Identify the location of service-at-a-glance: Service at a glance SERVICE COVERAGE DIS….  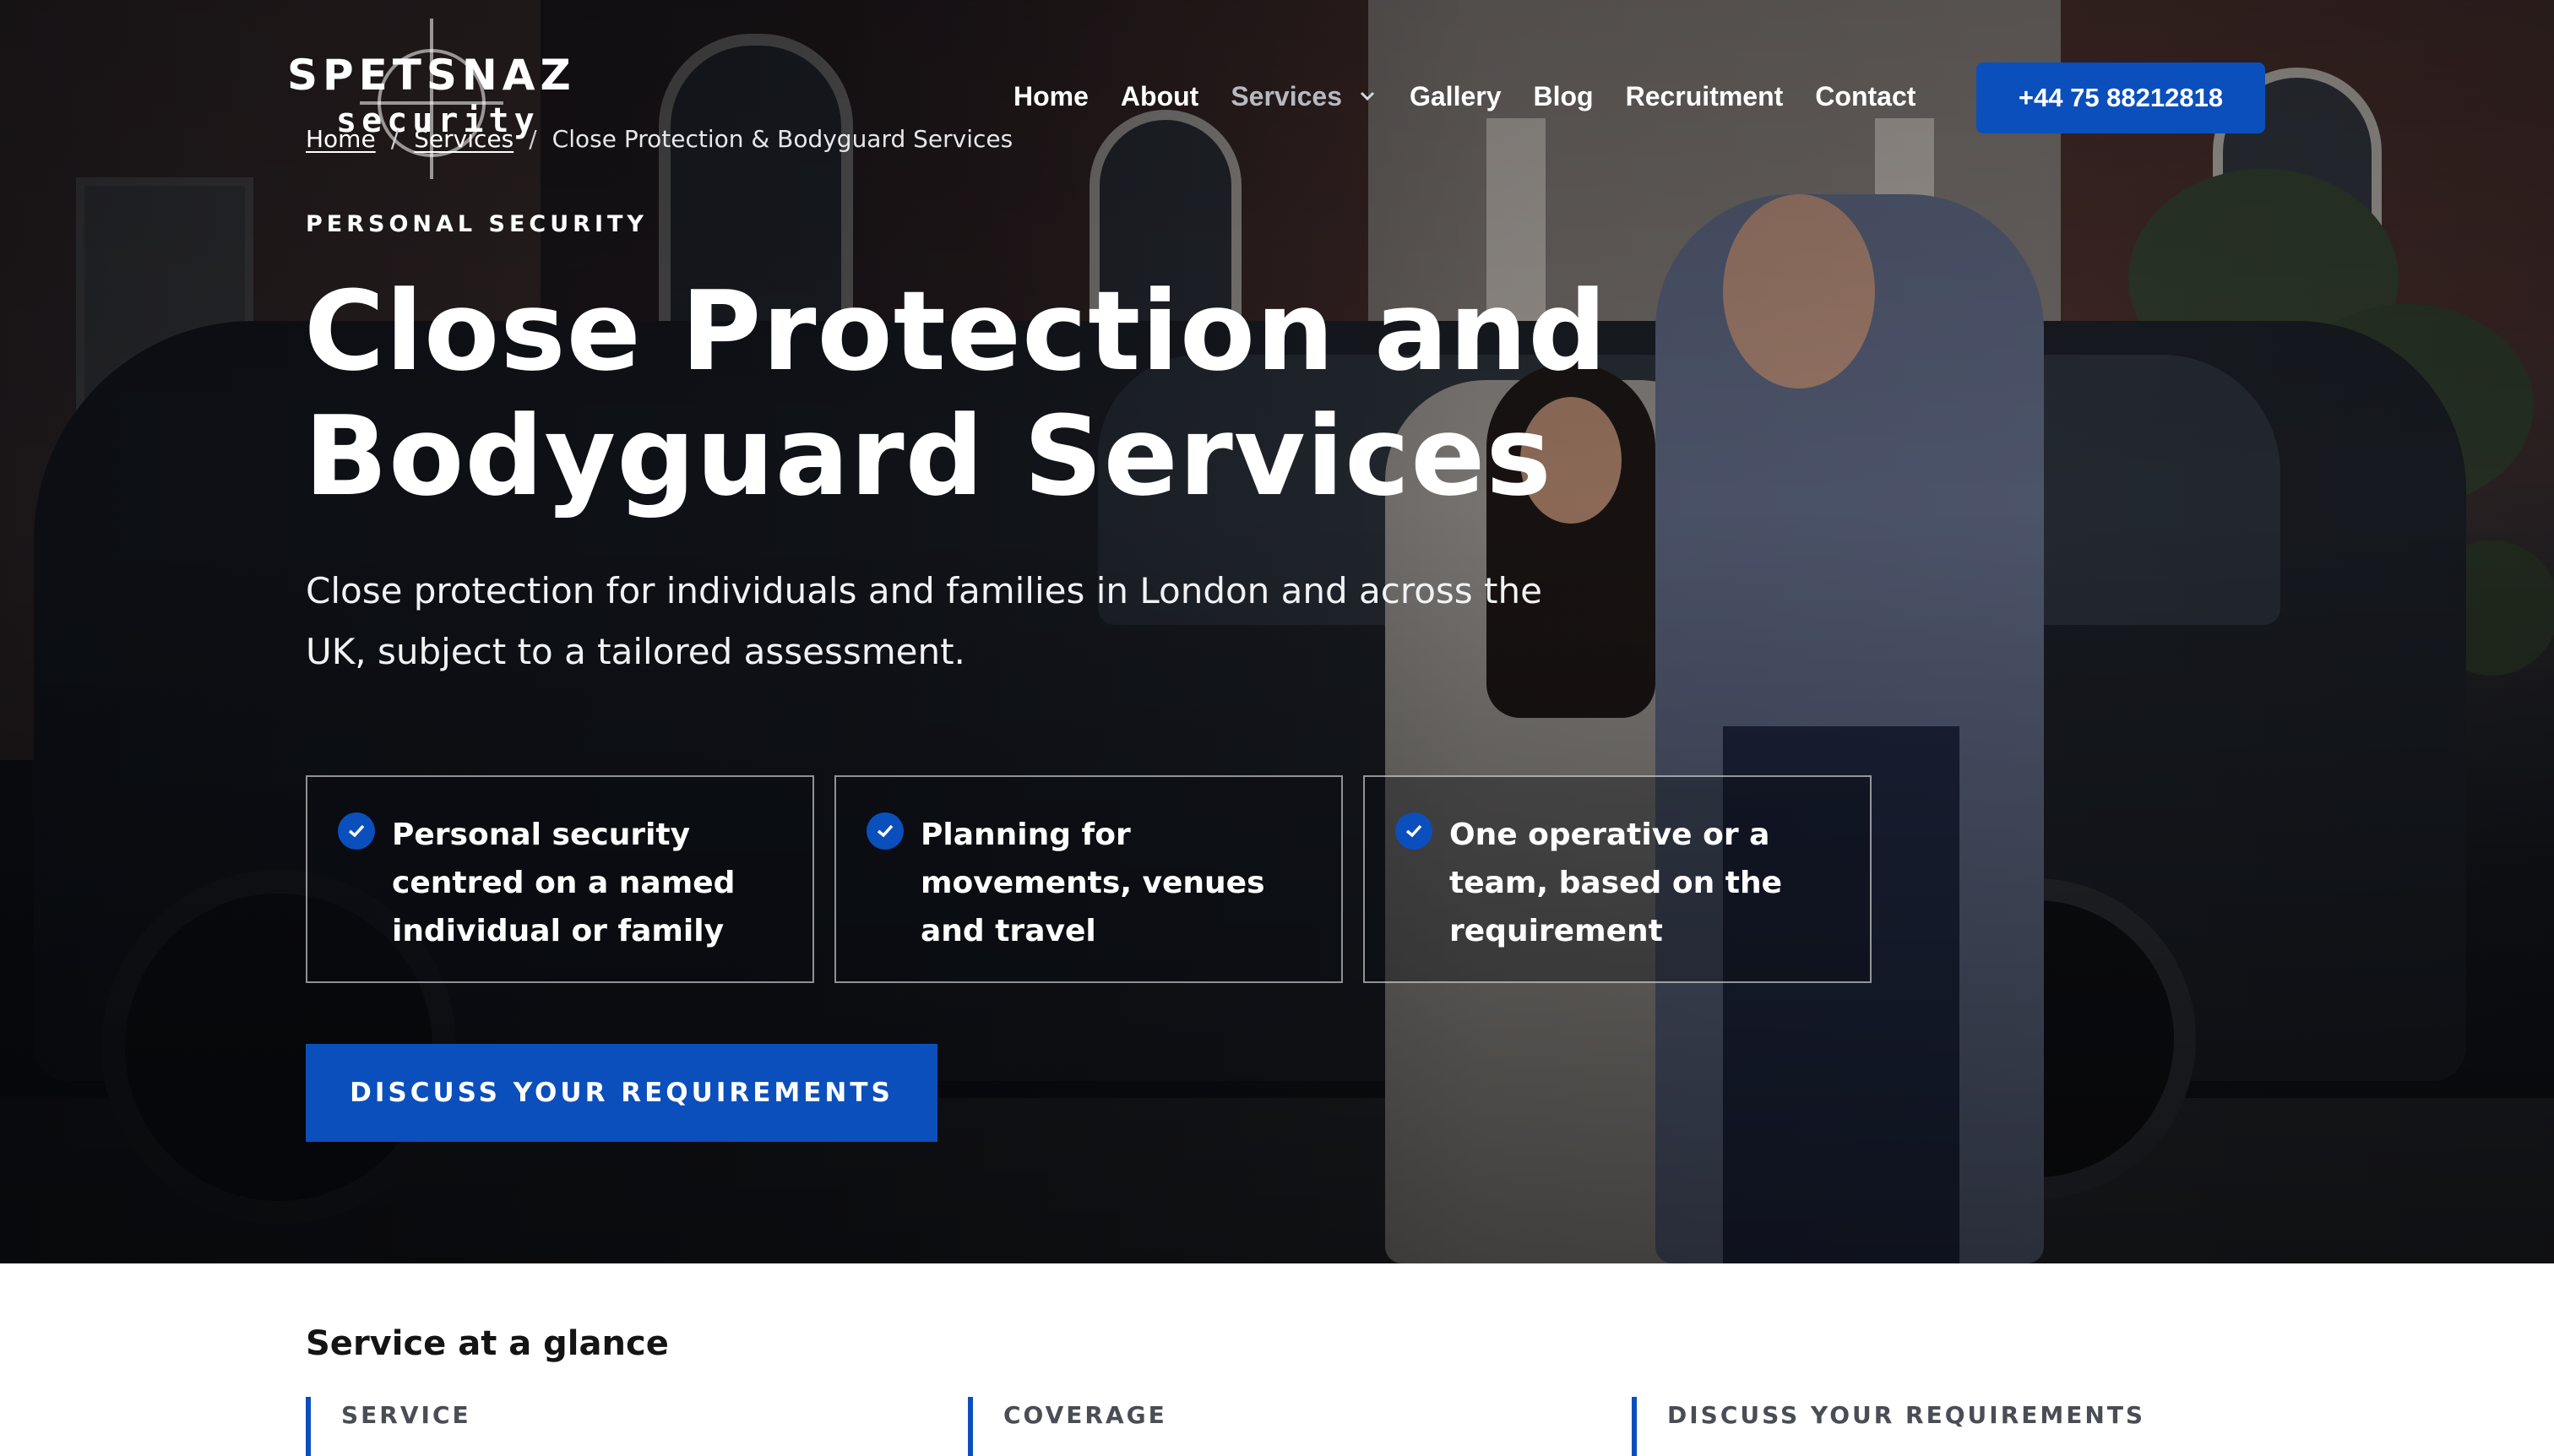
(1277, 1359).